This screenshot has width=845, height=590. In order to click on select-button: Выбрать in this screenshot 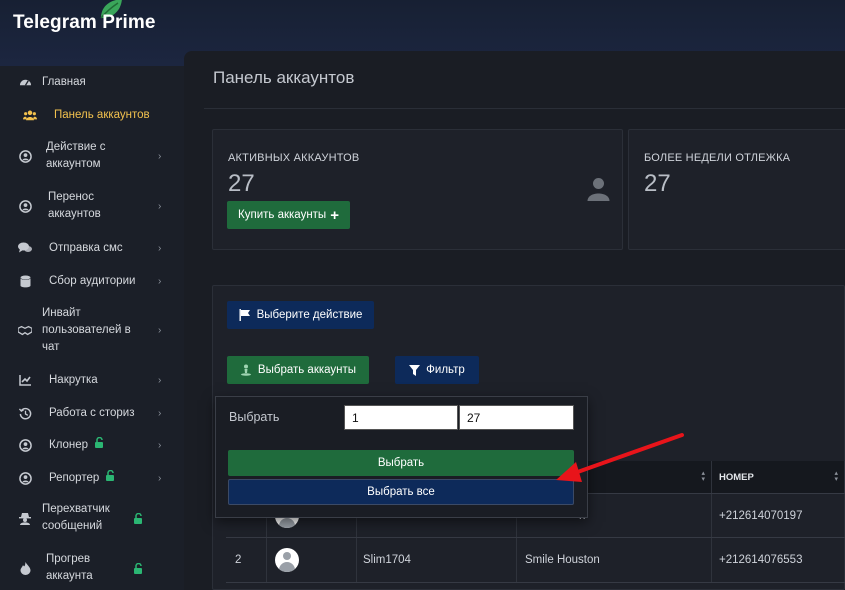, I will do `click(401, 463)`.